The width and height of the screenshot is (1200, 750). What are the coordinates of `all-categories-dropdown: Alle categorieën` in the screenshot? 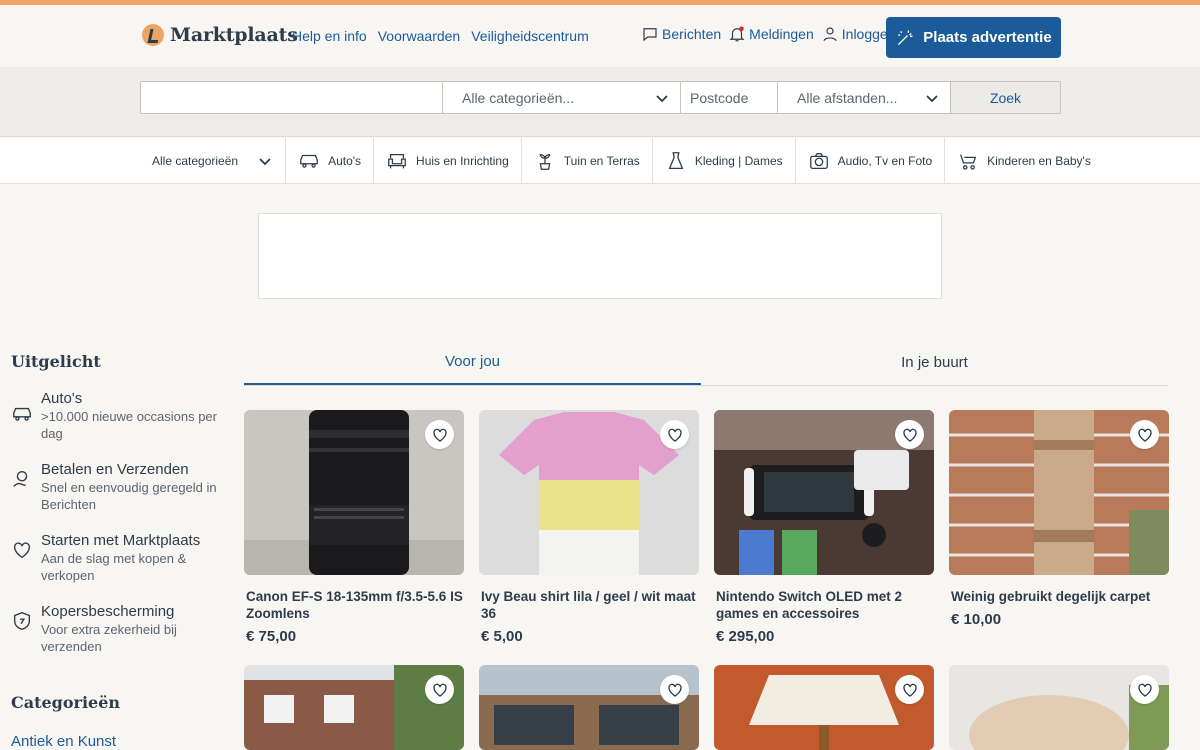 It's located at (213, 161).